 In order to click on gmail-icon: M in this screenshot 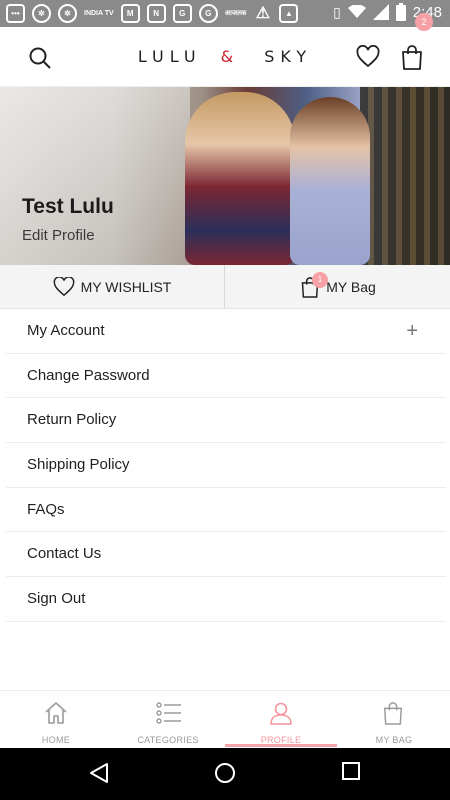, I will do `click(130, 13)`.